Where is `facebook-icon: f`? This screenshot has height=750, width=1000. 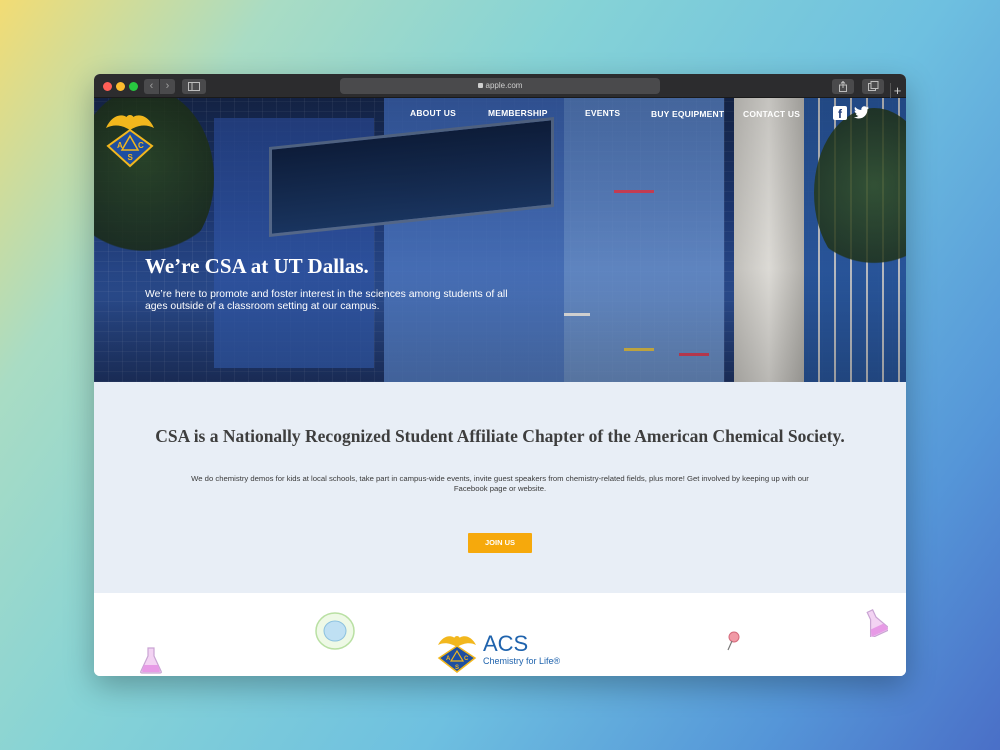
facebook-icon: f is located at coordinates (840, 113).